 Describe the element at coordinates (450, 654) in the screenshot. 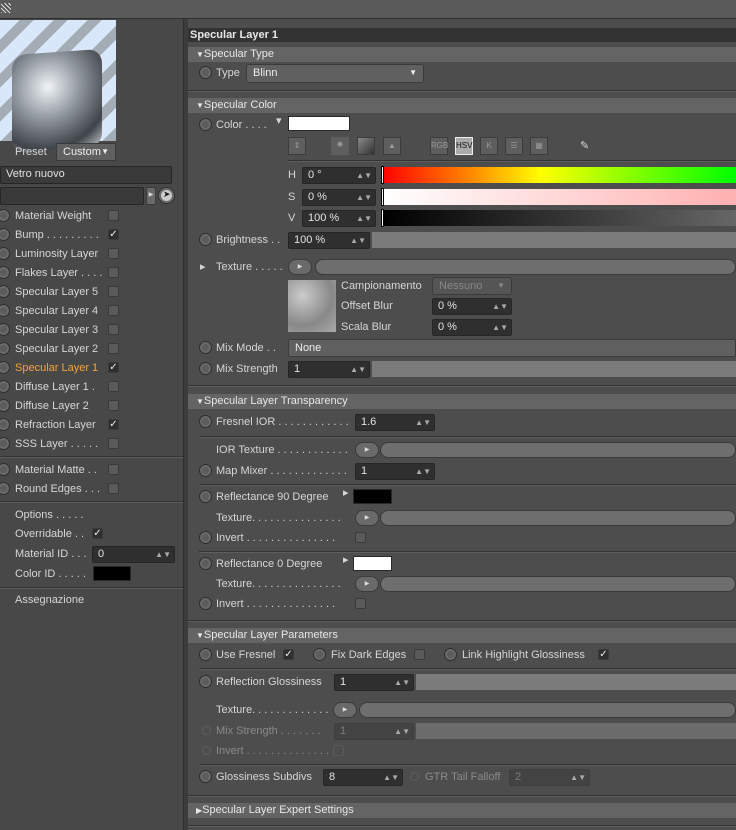

I see `link-gloss-radio` at that location.